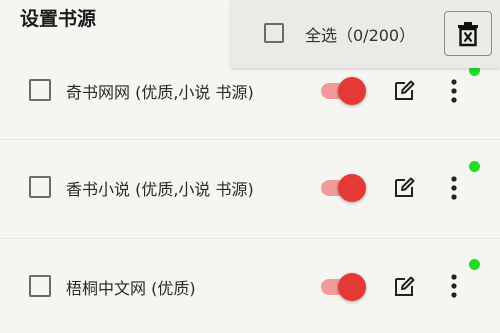 The image size is (500, 333). What do you see at coordinates (131, 288) in the screenshot?
I see `source-name: 梧桐中文网 (优质)` at bounding box center [131, 288].